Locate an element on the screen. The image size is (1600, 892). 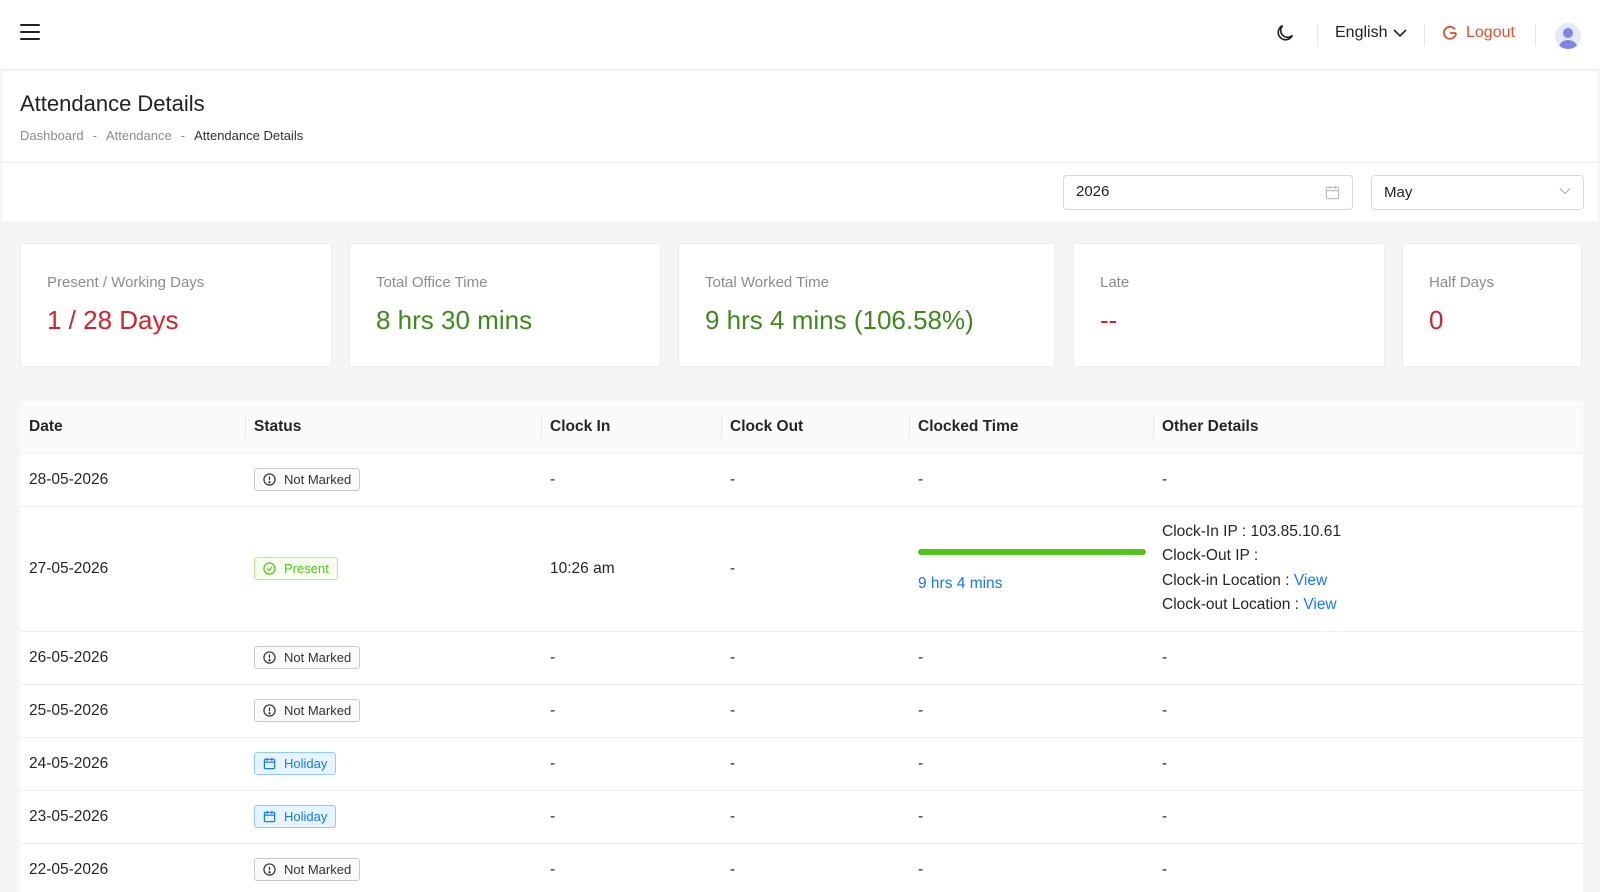
stat-card-office-time: Total Office Time 8 hrs 30 mins is located at coordinates (505, 305).